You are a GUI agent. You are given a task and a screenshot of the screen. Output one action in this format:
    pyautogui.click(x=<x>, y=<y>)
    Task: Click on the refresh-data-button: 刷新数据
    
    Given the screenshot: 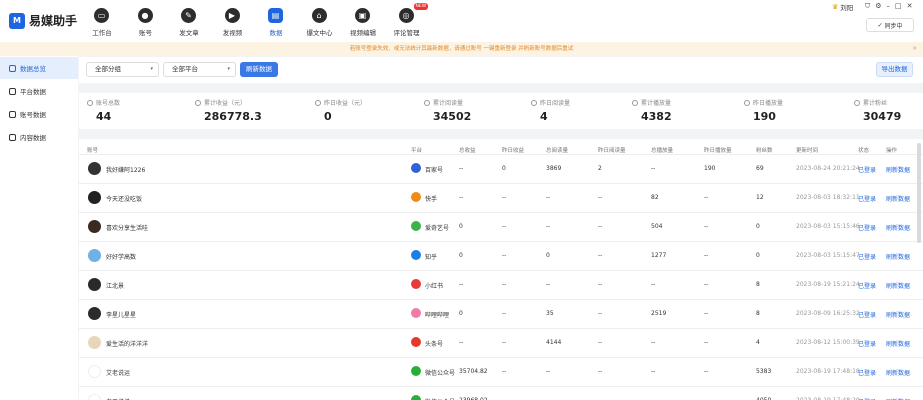 What is the action you would take?
    pyautogui.click(x=259, y=69)
    